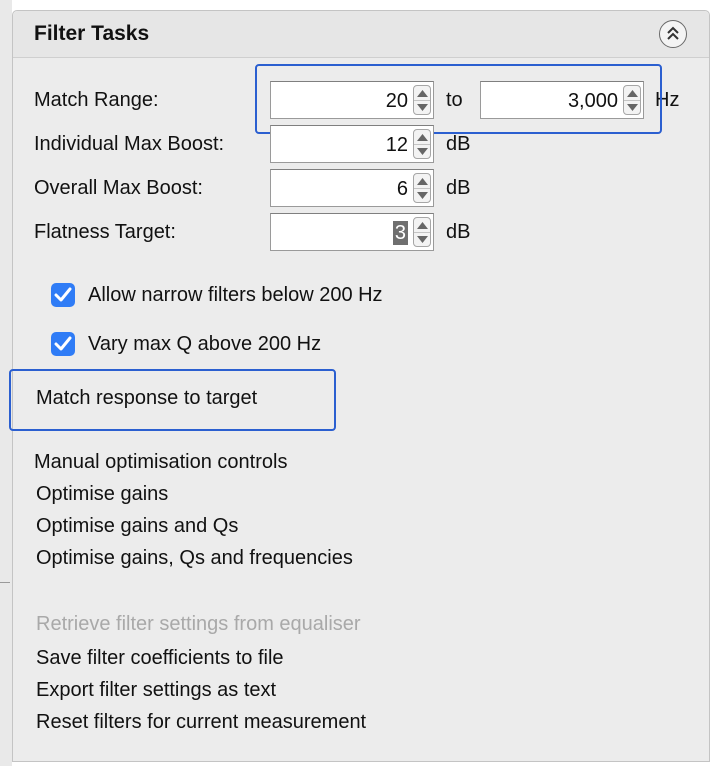 Image resolution: width=718 pixels, height=766 pixels. What do you see at coordinates (198, 624) in the screenshot?
I see `retrieve-settings-link: Retrieve filter settings from equaliser` at bounding box center [198, 624].